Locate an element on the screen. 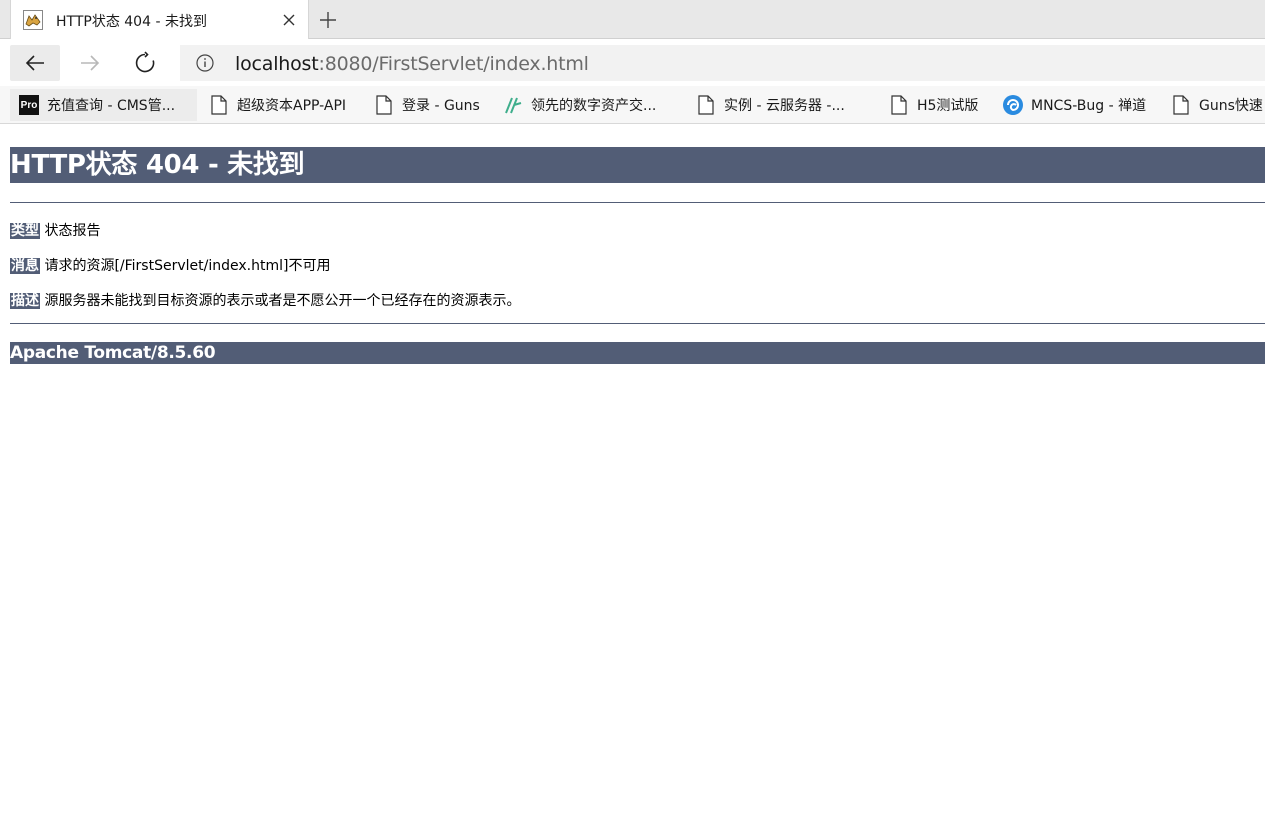  arrow-left-icon is located at coordinates (34, 63).